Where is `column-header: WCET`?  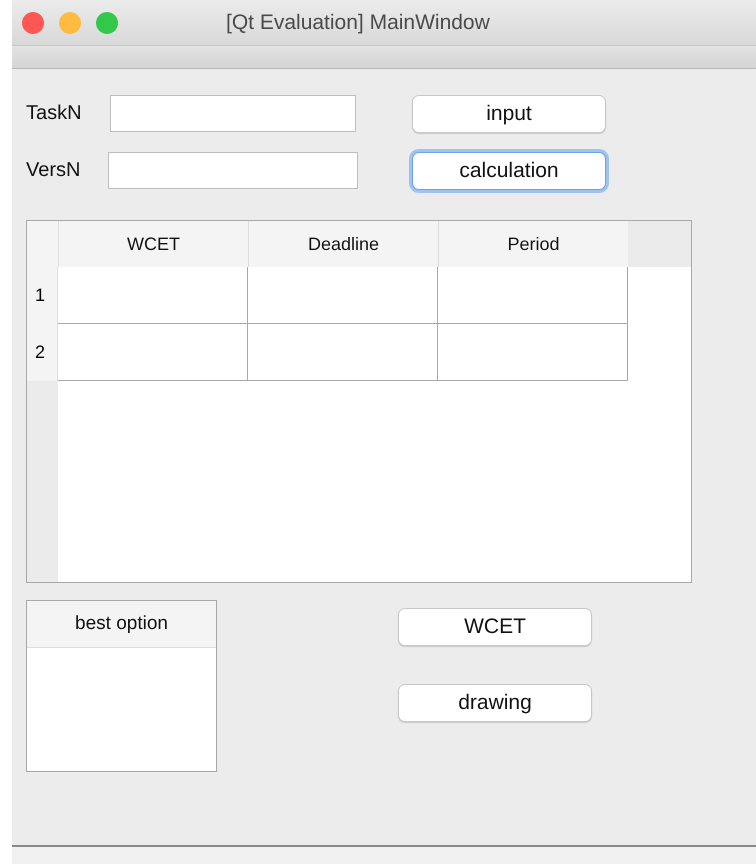 column-header: WCET is located at coordinates (153, 244).